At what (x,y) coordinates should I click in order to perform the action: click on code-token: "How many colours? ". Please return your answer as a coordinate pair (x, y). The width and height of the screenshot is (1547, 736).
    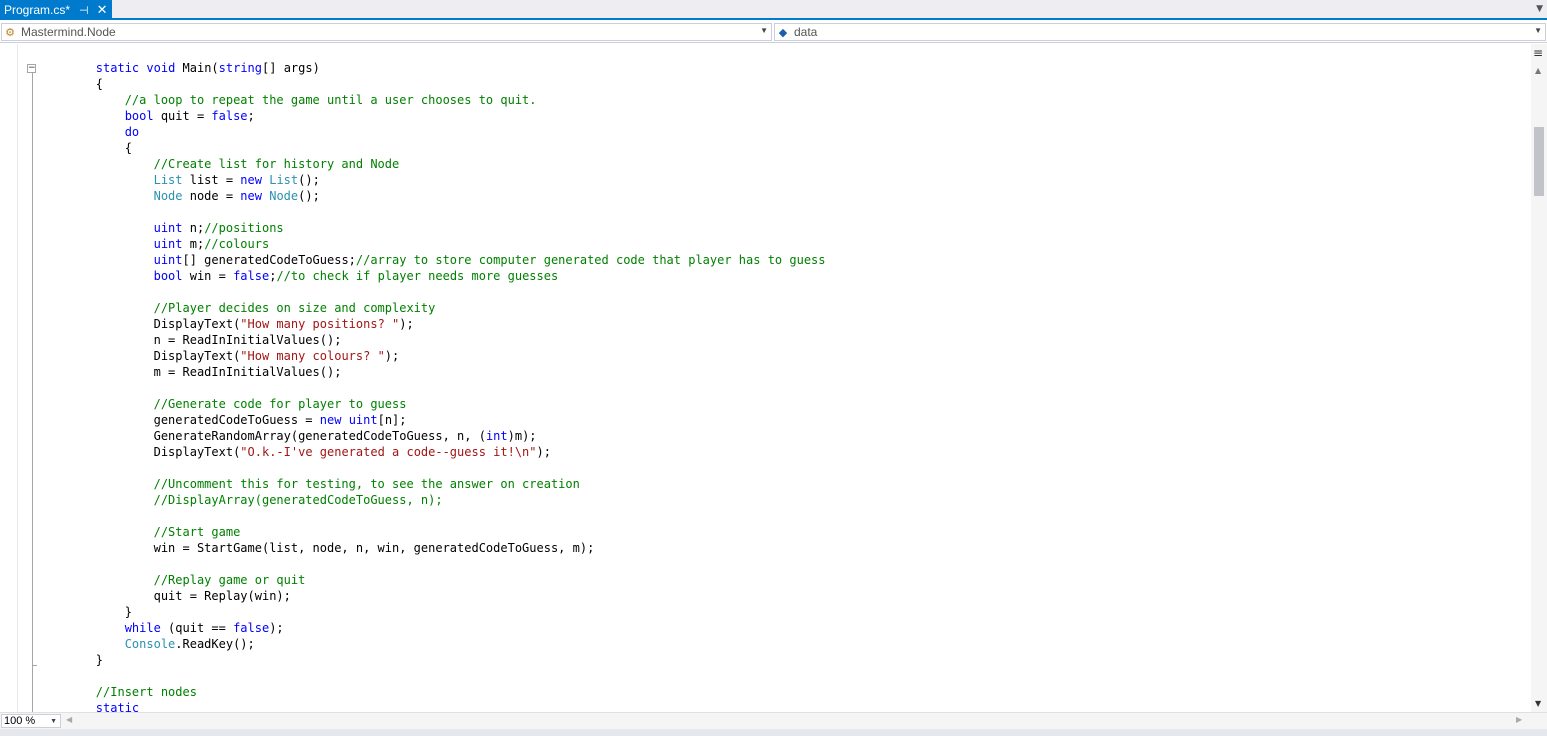
    Looking at the image, I should click on (312, 356).